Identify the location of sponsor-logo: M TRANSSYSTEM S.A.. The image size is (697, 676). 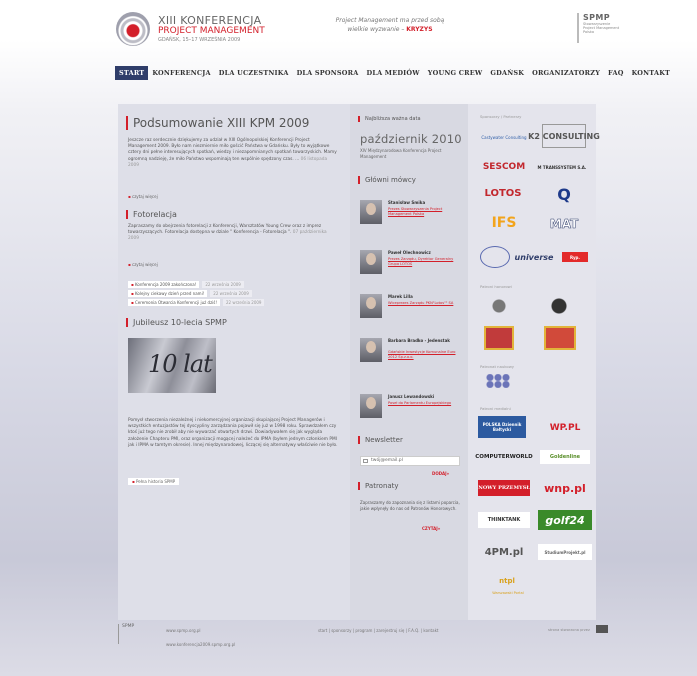
(562, 167).